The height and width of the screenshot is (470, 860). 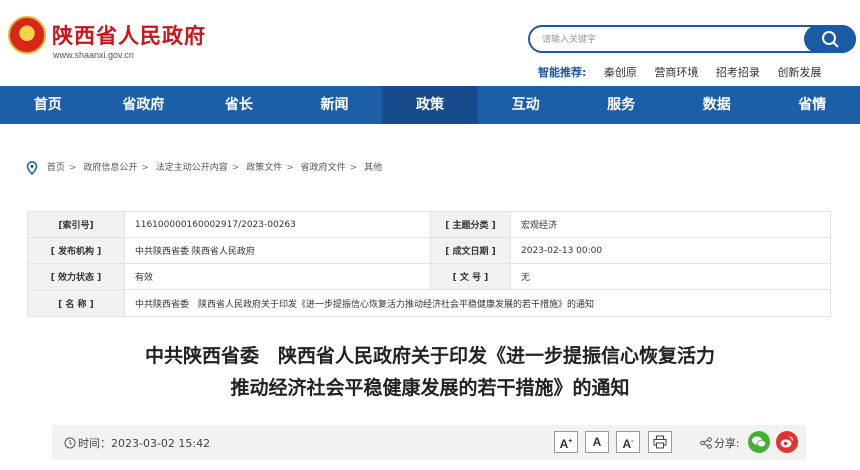 I want to click on nav-item-news: 新闻, so click(x=335, y=105).